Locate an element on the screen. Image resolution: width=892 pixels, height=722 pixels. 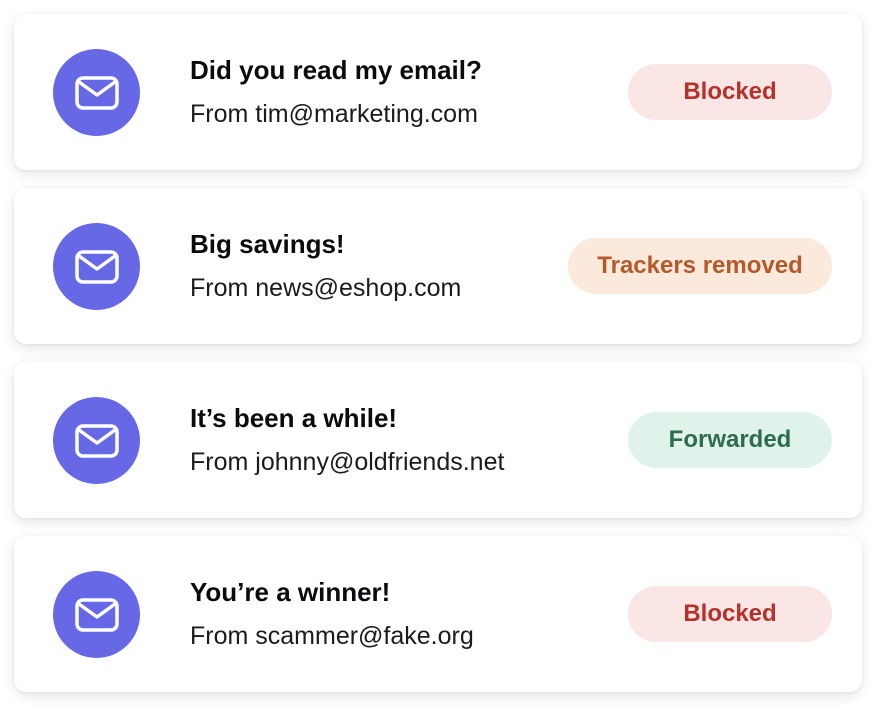
email-sender: From johnny@oldfriends.net is located at coordinates (347, 462).